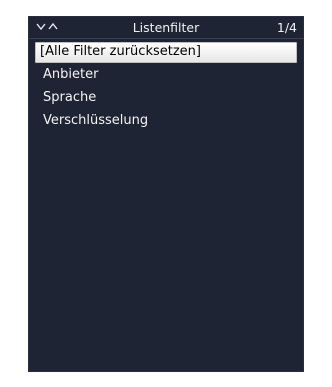 This screenshot has width=332, height=387. I want to click on list-item-encryption: Verschlüsselung, so click(166, 121).